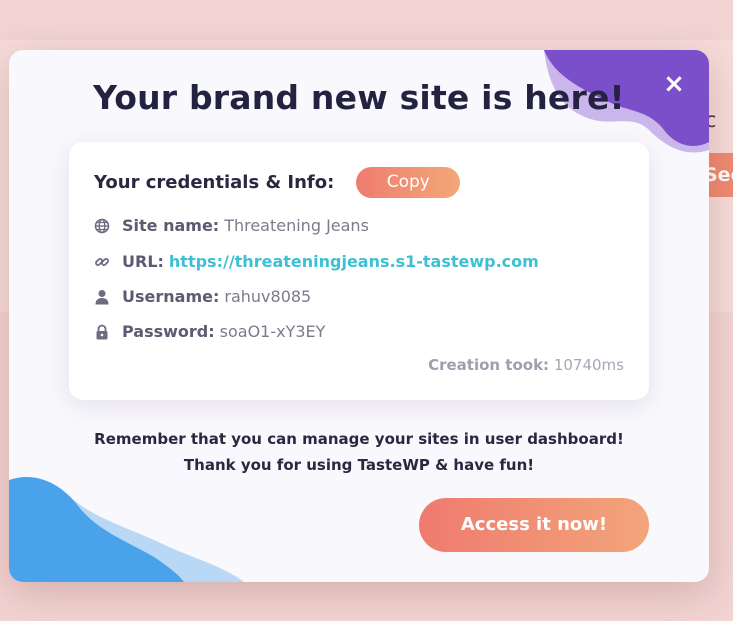 Image resolution: width=733 pixels, height=621 pixels. What do you see at coordinates (489, 365) in the screenshot?
I see `creation-label: Creation took:` at bounding box center [489, 365].